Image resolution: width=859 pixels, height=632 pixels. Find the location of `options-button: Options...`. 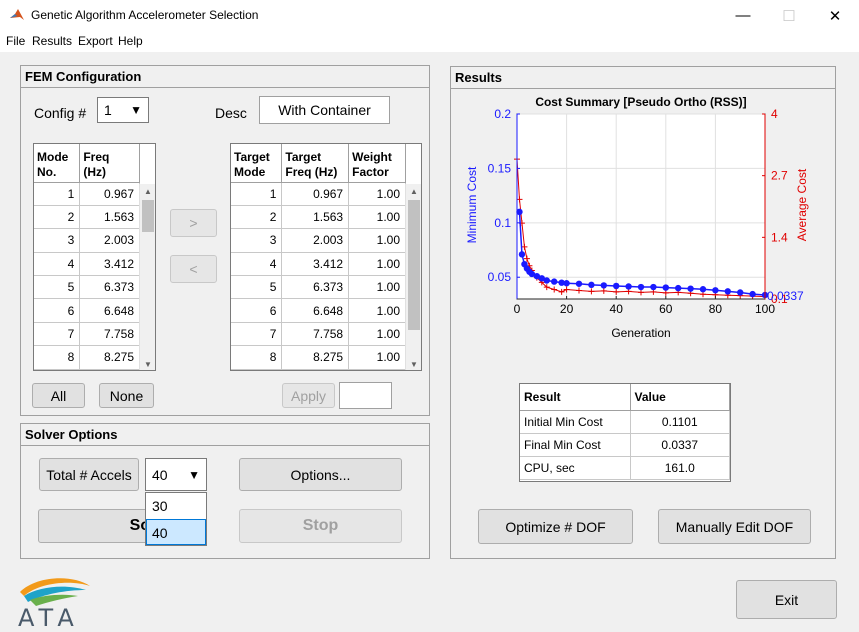

options-button: Options... is located at coordinates (320, 474).